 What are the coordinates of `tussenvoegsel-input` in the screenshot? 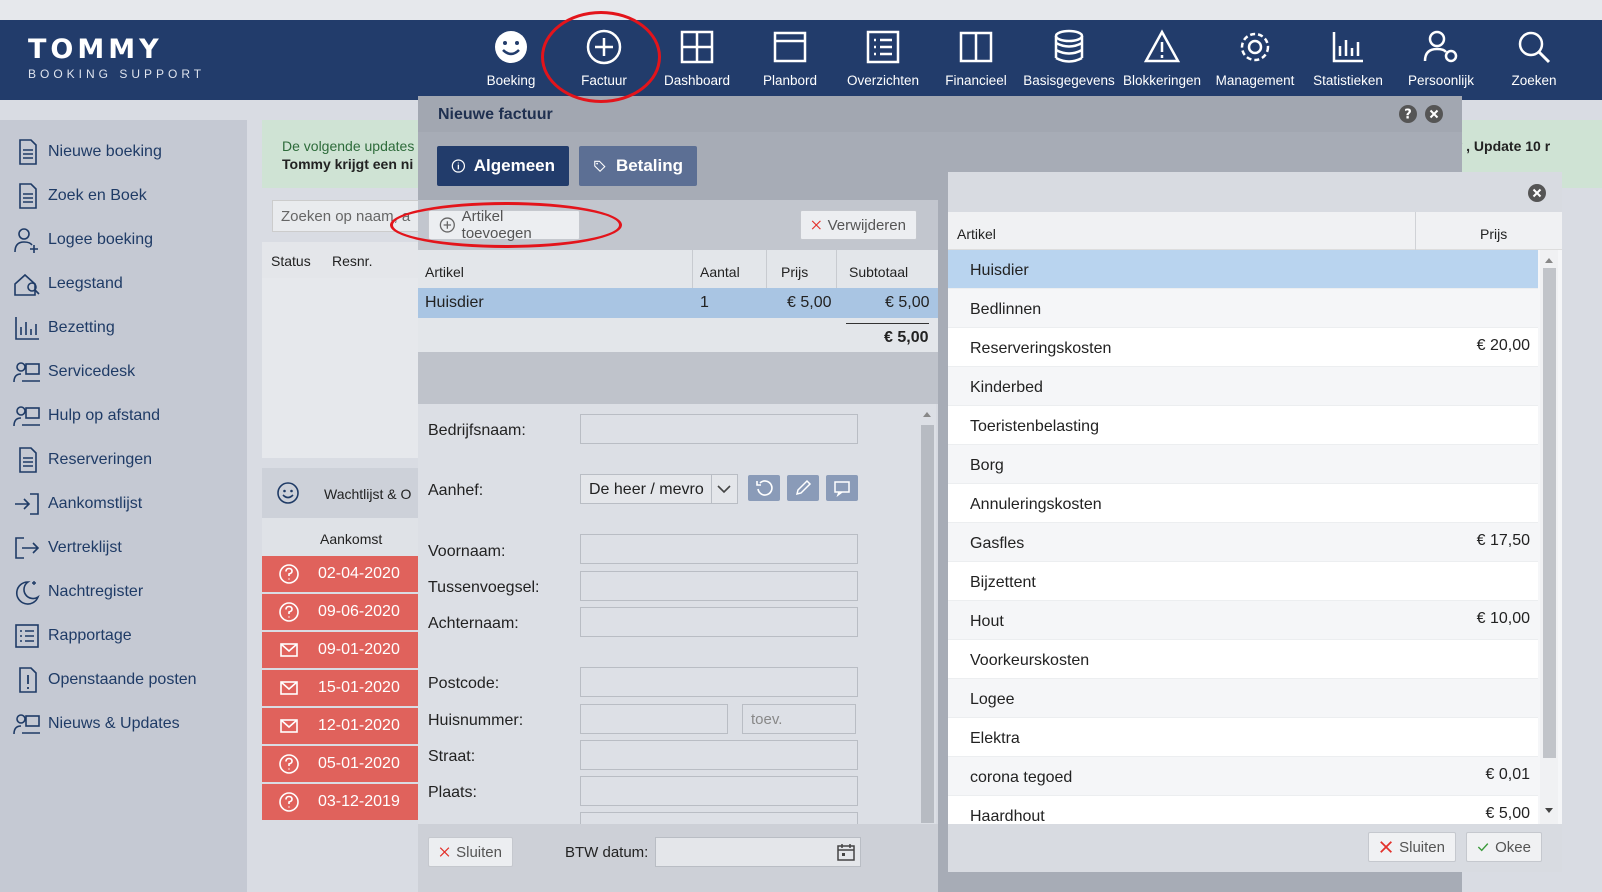 It's located at (719, 586).